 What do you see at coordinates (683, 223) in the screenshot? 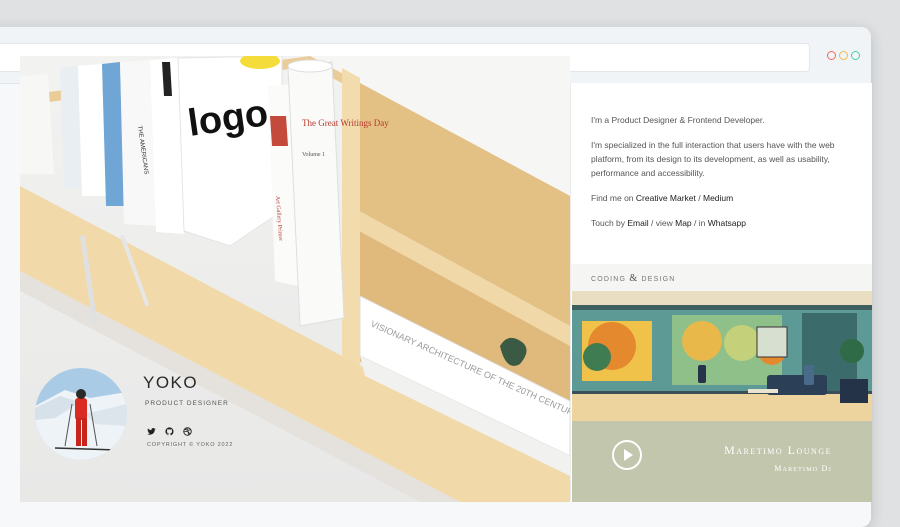
I see `map-link: Map` at bounding box center [683, 223].